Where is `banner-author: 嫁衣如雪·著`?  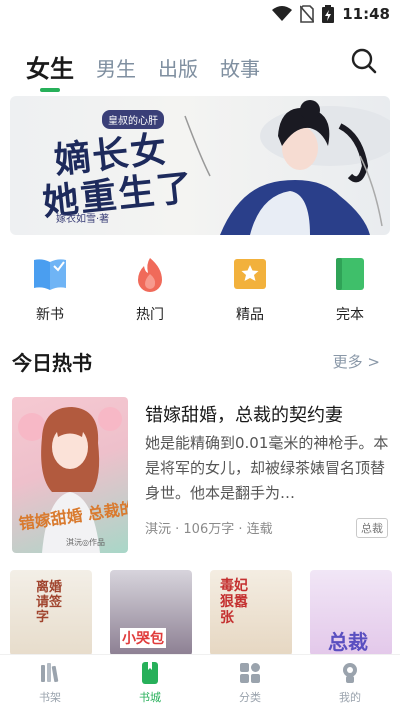
banner-author: 嫁衣如雪·著 is located at coordinates (83, 219).